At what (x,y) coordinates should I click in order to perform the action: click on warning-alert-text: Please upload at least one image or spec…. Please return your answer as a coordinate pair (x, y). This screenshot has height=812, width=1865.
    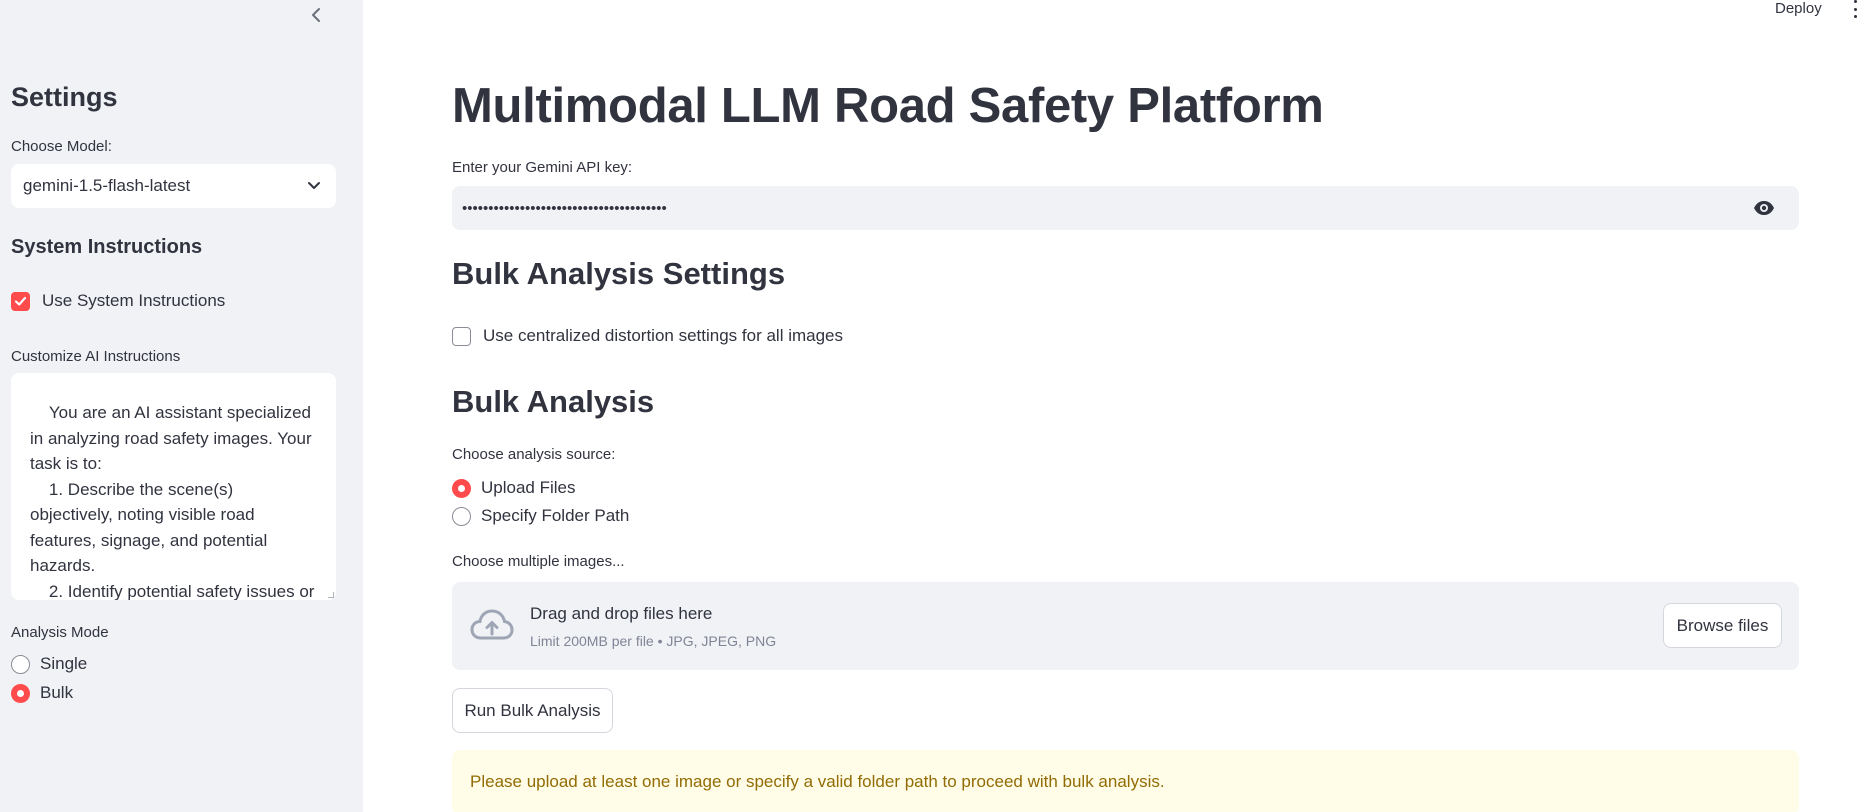
    Looking at the image, I should click on (817, 781).